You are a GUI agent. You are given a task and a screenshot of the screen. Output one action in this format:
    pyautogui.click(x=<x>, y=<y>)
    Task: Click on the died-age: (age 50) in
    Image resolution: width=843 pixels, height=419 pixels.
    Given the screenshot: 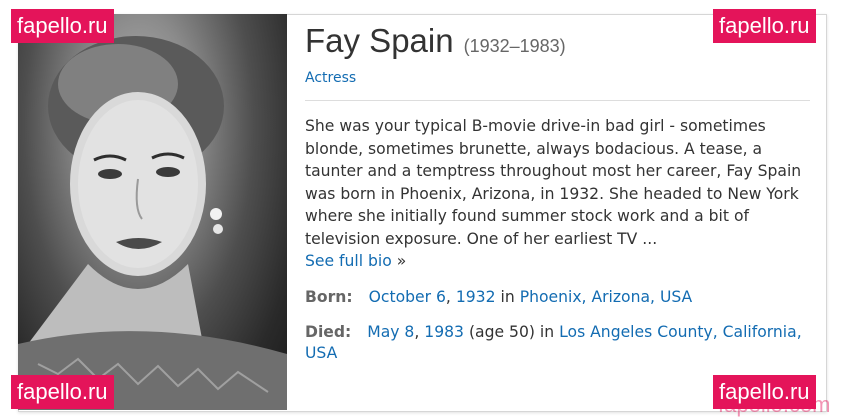 What is the action you would take?
    pyautogui.click(x=511, y=331)
    